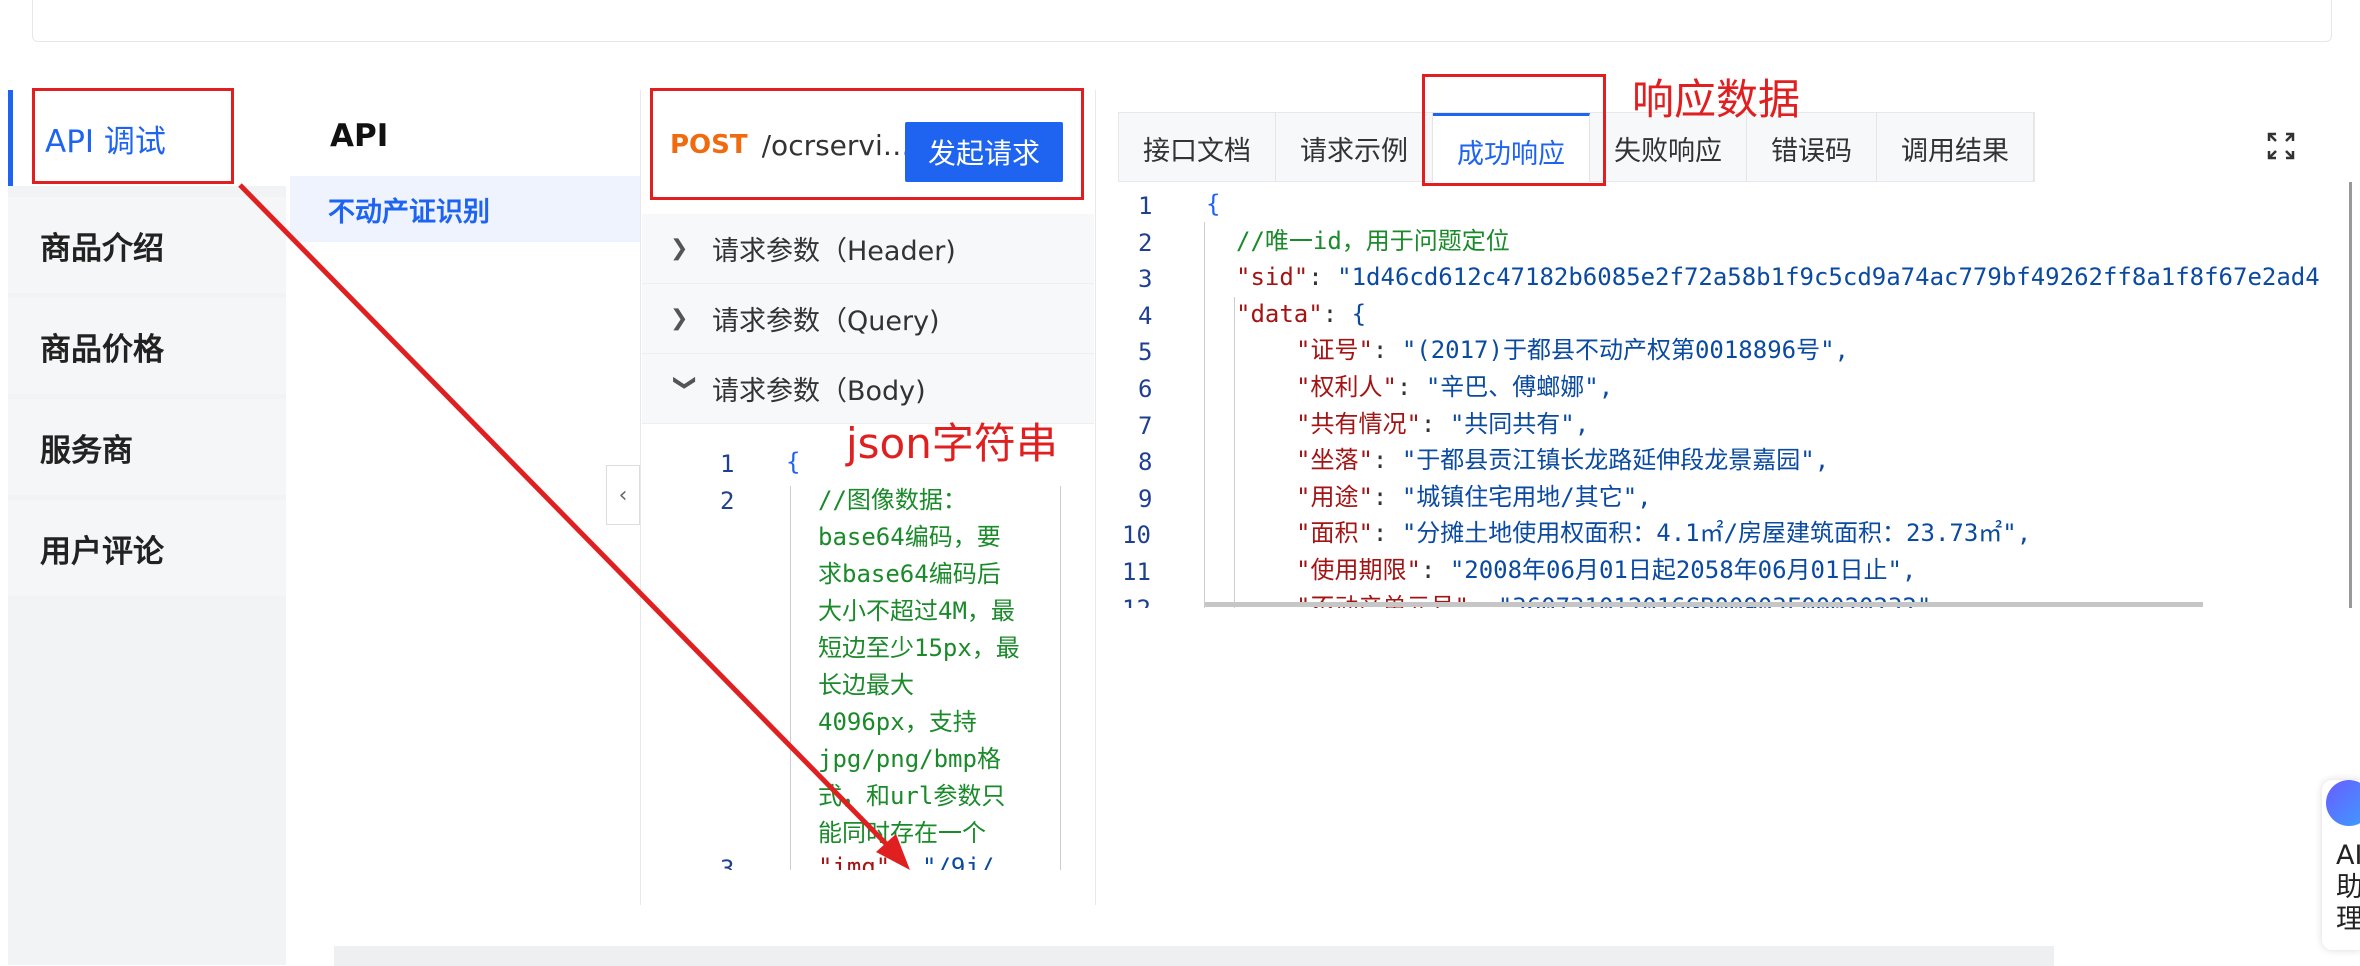  Describe the element at coordinates (834, 251) in the screenshot. I see `param-label: 请求参数（Header)` at that location.